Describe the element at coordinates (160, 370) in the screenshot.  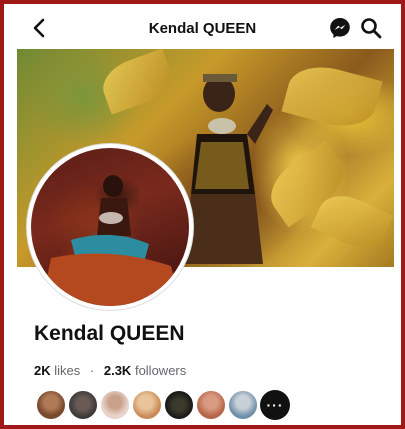
I see `followers-label: followers` at that location.